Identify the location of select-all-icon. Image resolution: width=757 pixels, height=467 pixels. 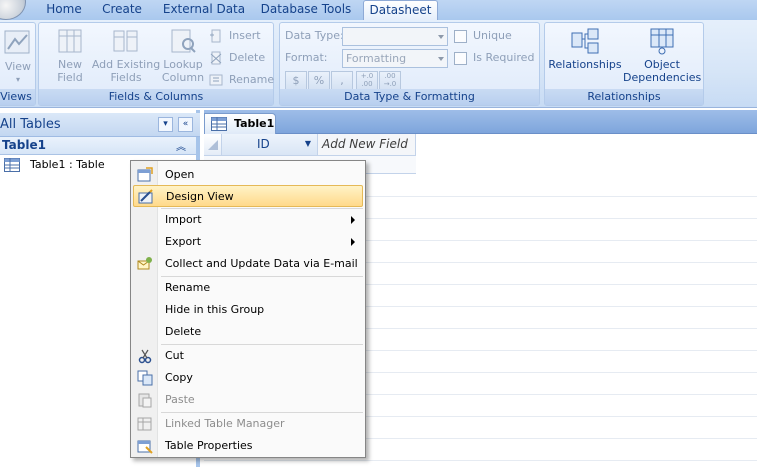
(213, 145).